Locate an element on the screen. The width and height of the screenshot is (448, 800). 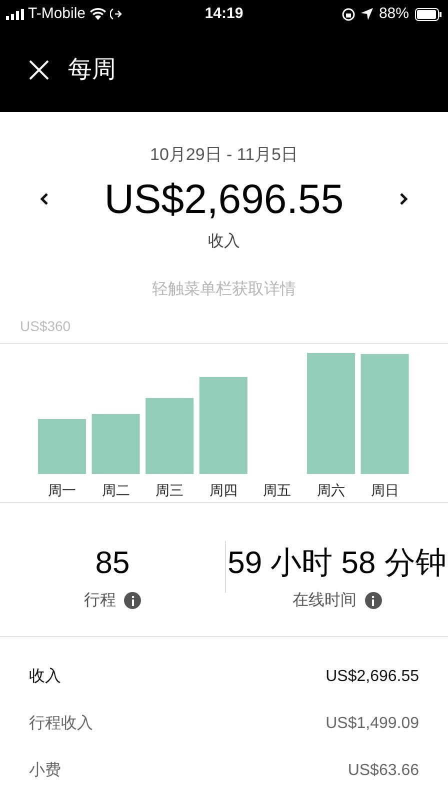
row-amount: US$1,499.09 is located at coordinates (372, 724).